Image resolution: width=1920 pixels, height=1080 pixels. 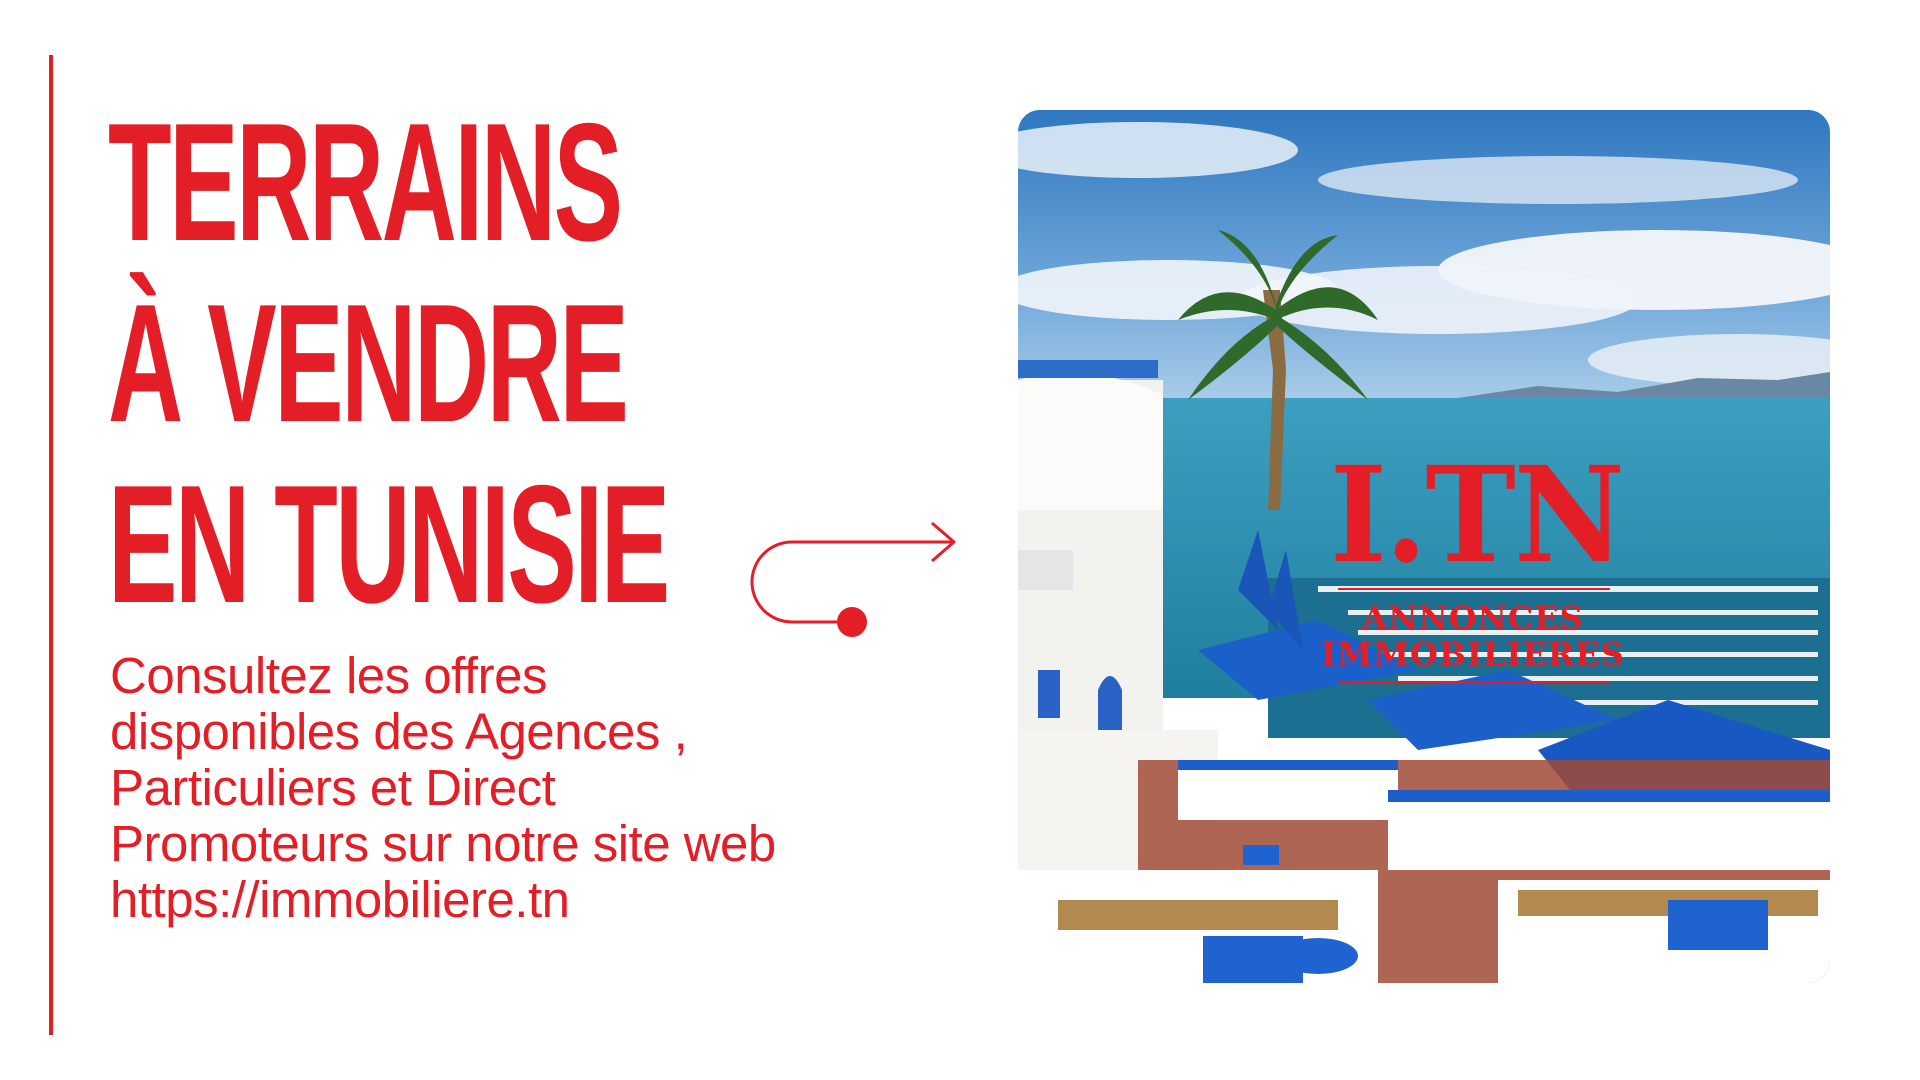 I want to click on description-line-4: Promoteurs sur notre site web, so click(x=443, y=843).